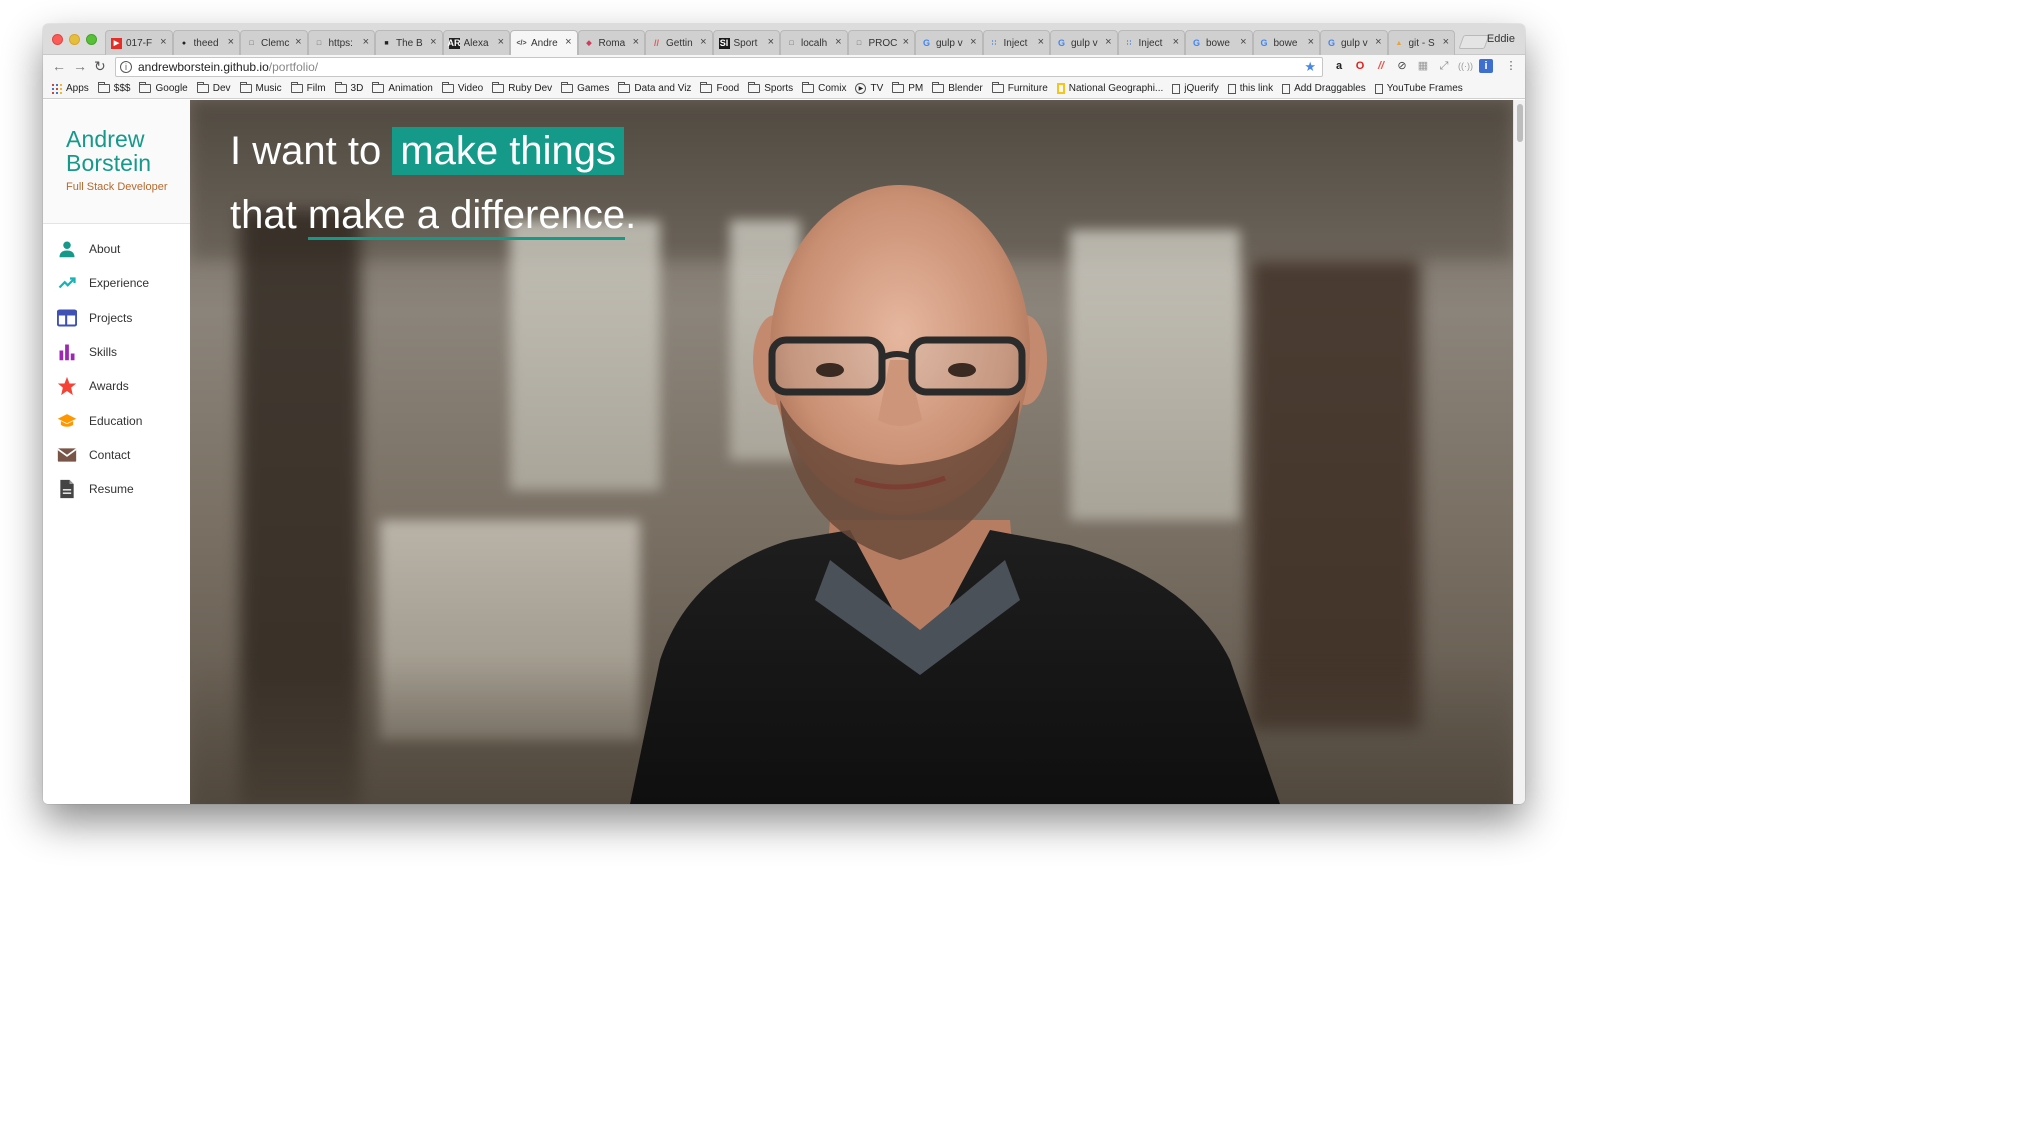 This screenshot has height=1122, width=2032. I want to click on browser-tab: AR Alexa ×, so click(476, 42).